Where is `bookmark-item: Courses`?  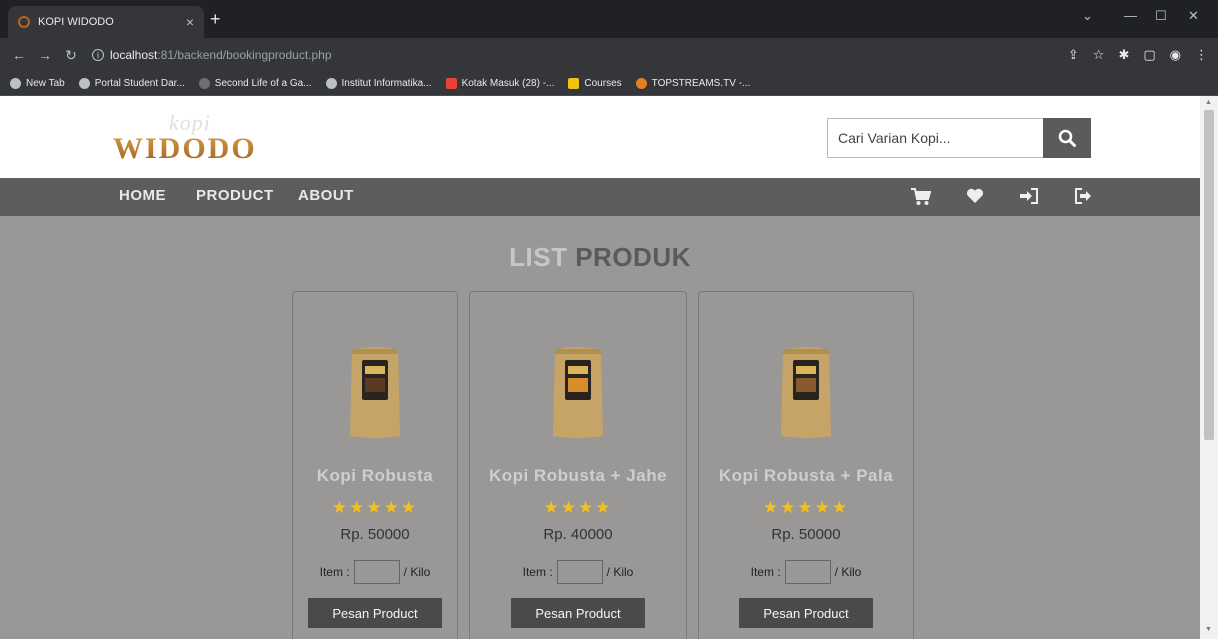
bookmark-item: Courses is located at coordinates (595, 83).